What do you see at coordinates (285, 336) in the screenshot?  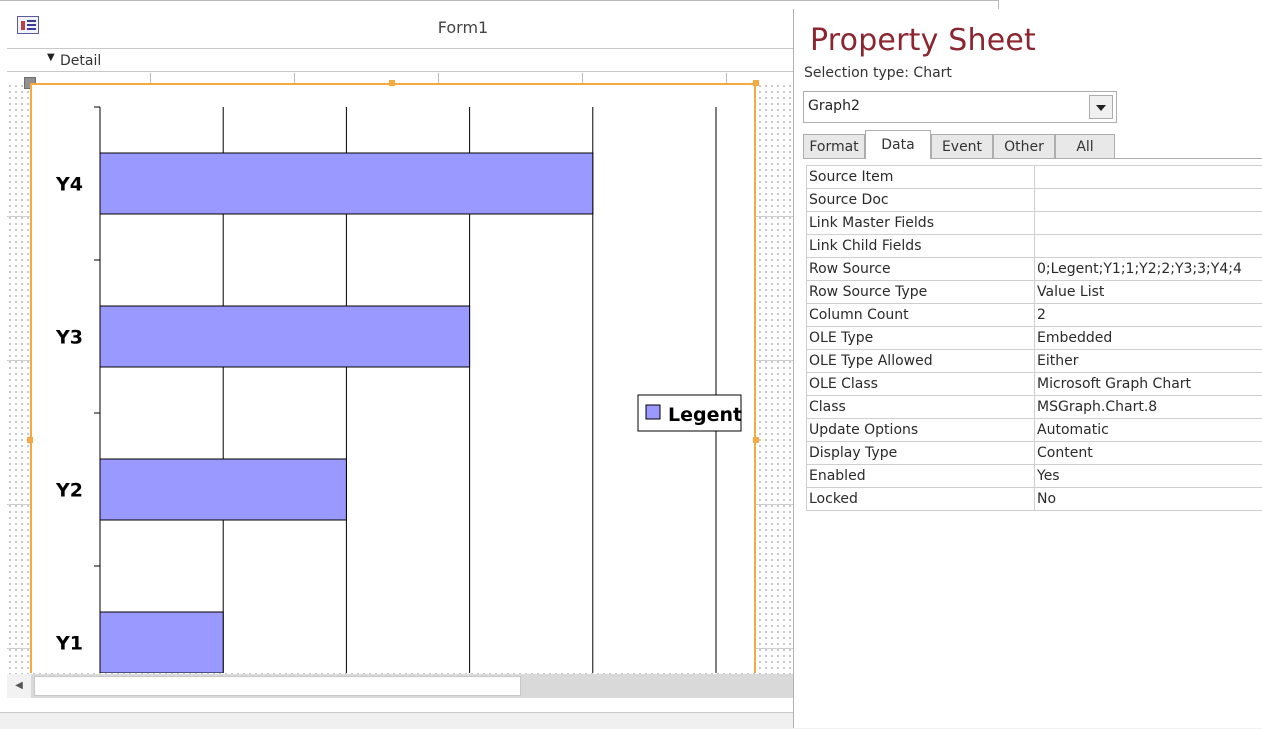 I see `bar-y3` at bounding box center [285, 336].